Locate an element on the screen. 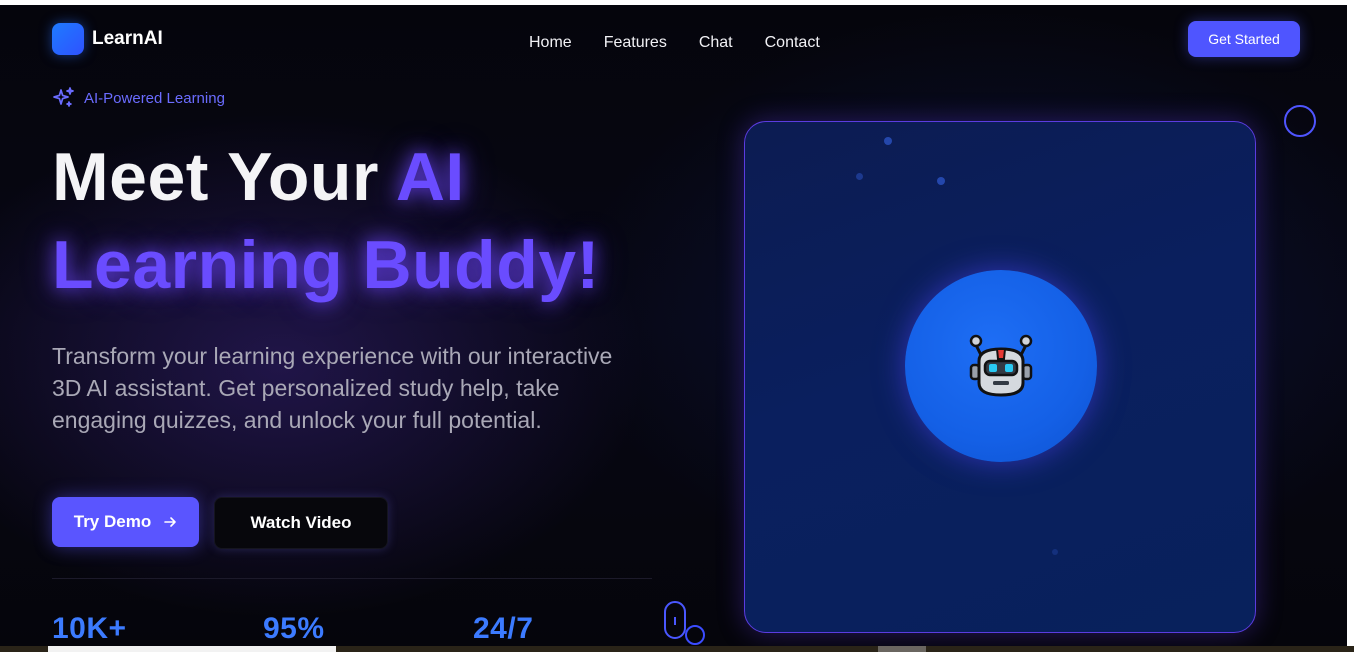 This screenshot has height=652, width=1354. nav-features: Features is located at coordinates (635, 43).